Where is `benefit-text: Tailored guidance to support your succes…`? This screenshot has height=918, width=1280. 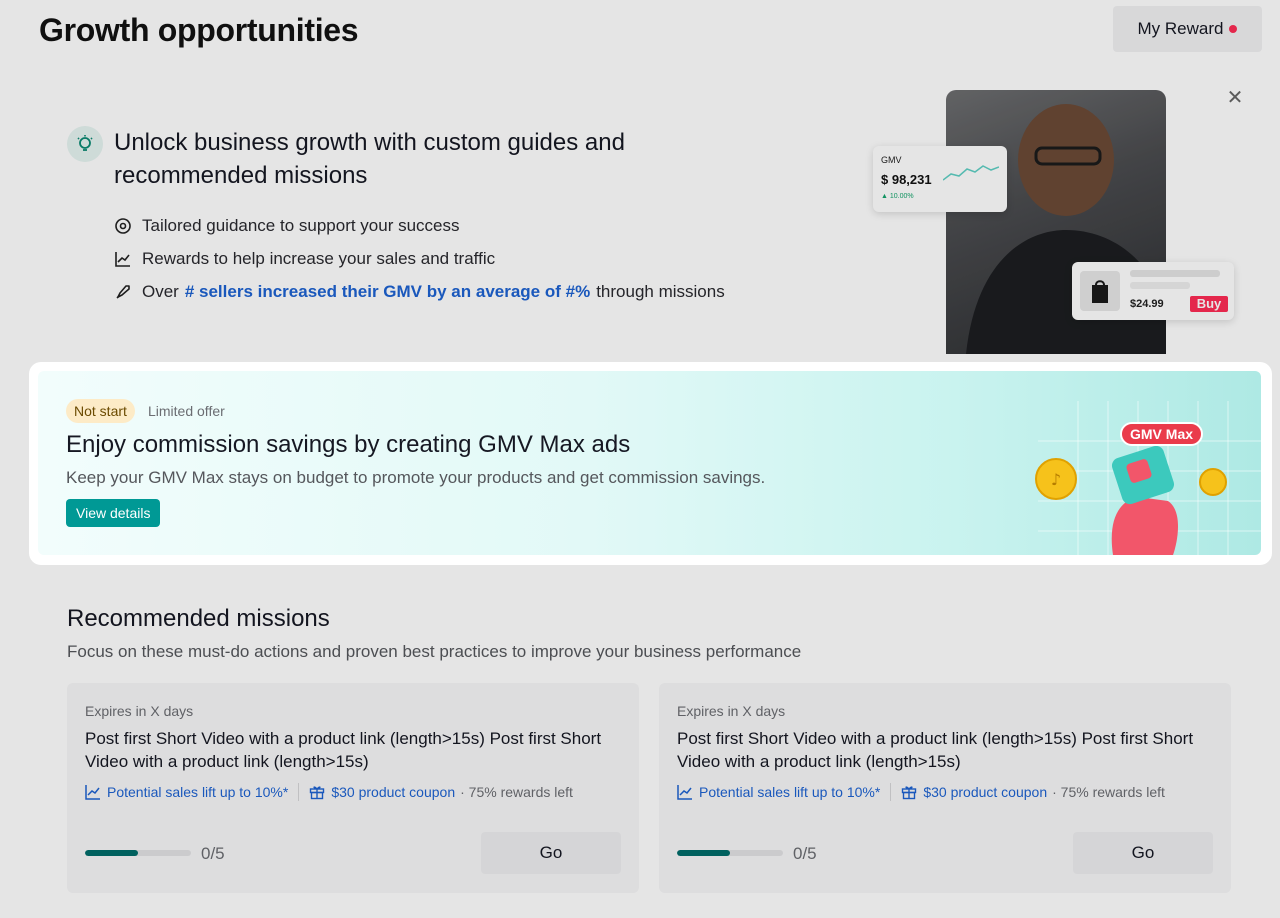
benefit-text: Tailored guidance to support your succes… is located at coordinates (301, 225).